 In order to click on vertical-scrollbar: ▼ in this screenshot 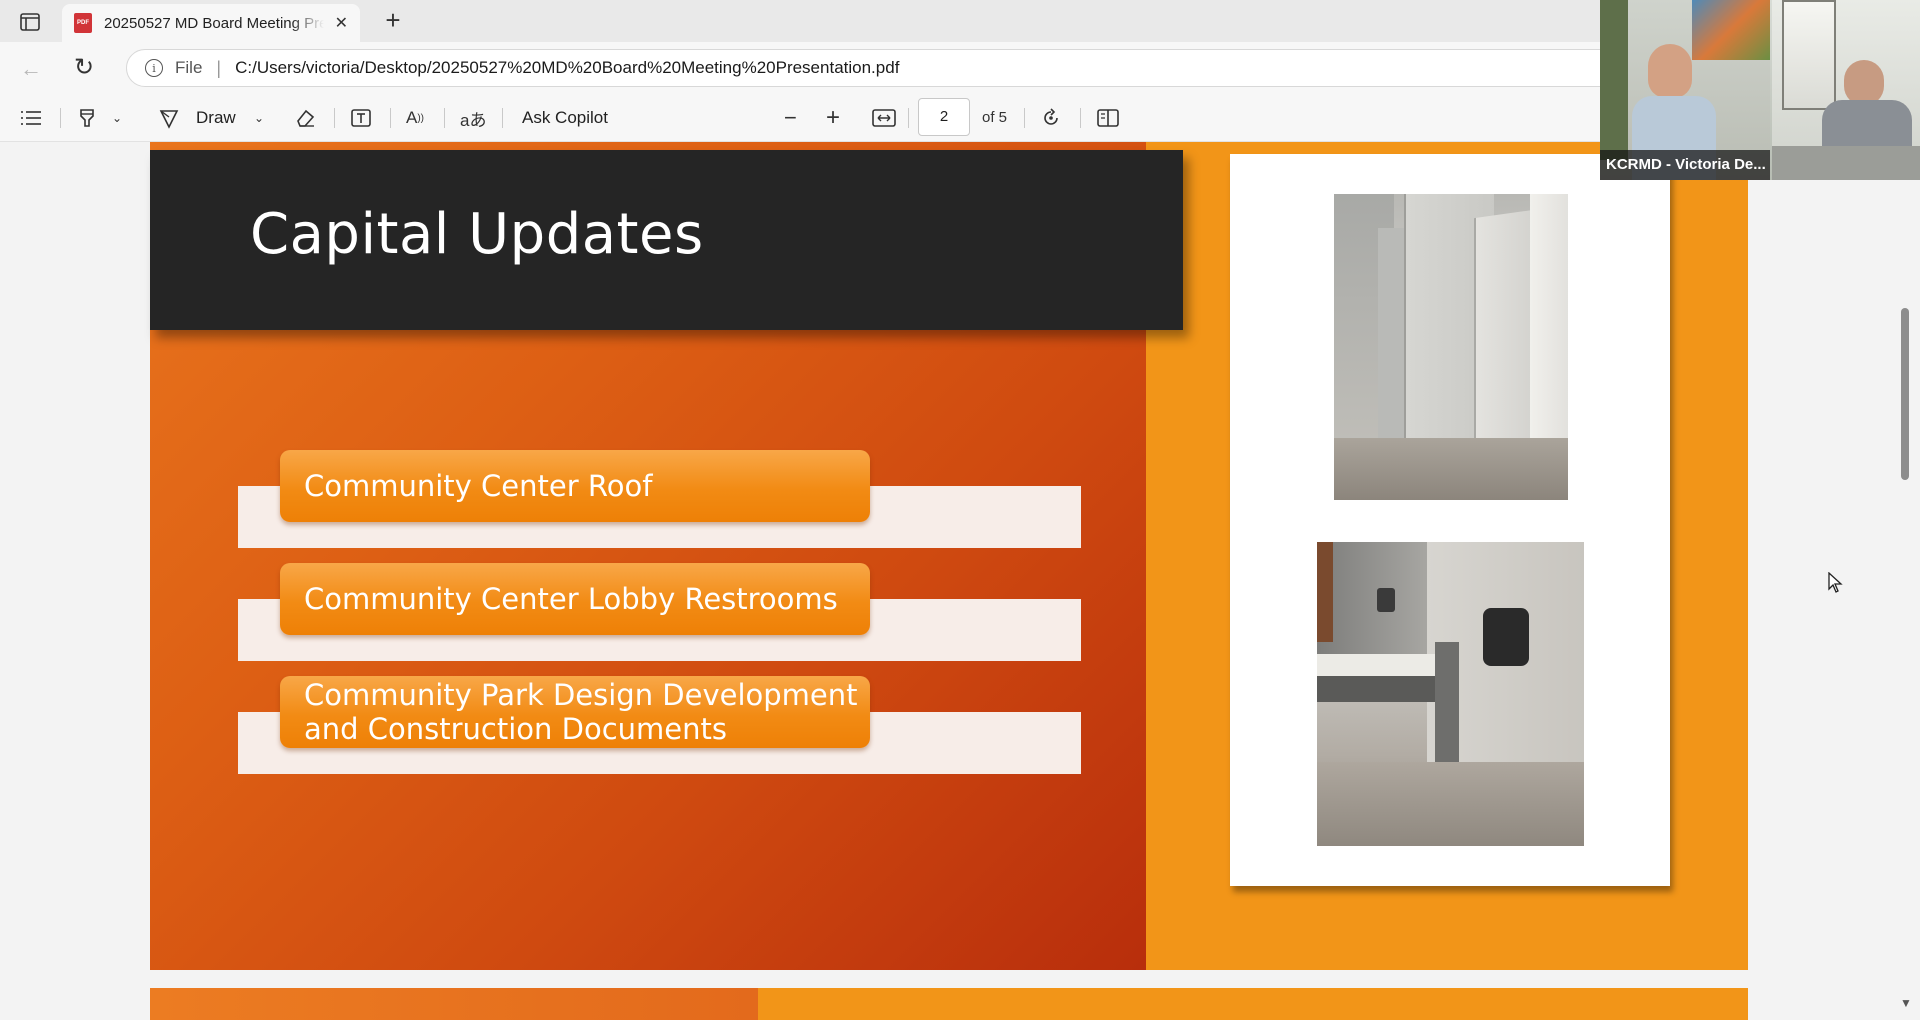, I will do `click(1906, 581)`.